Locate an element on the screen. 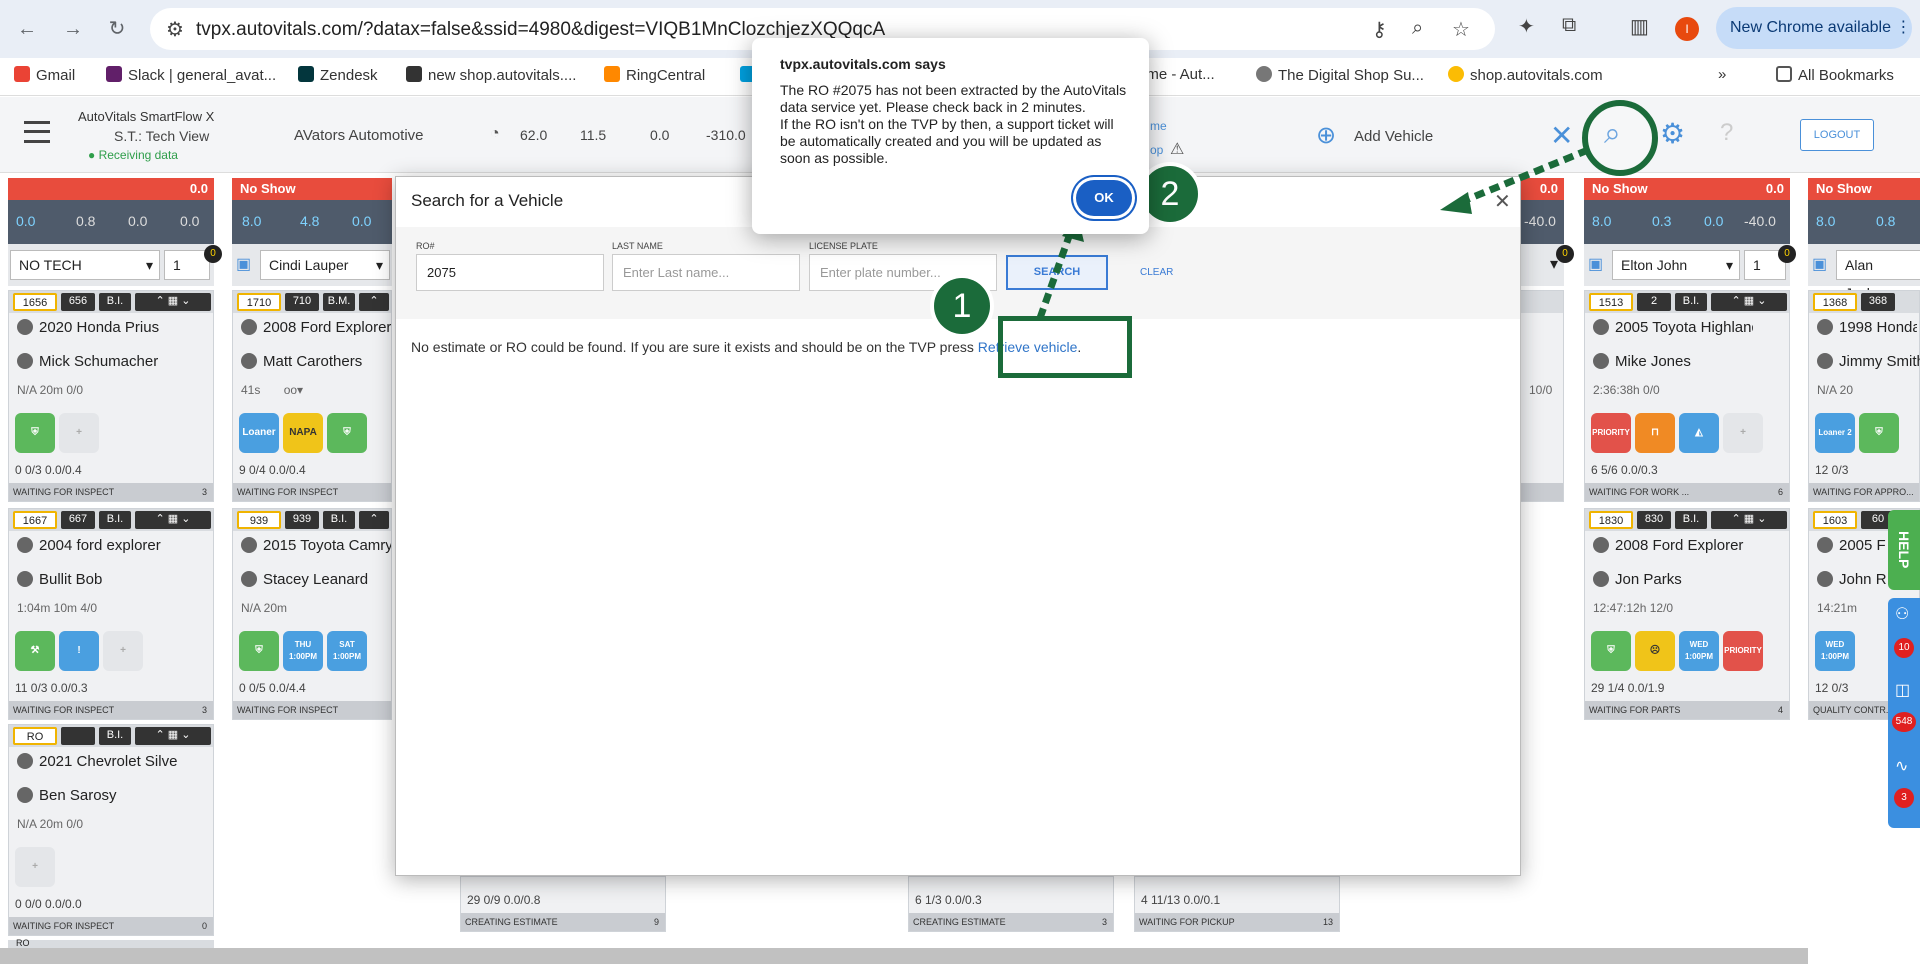  arrow-head is located at coordinates (1456, 203).